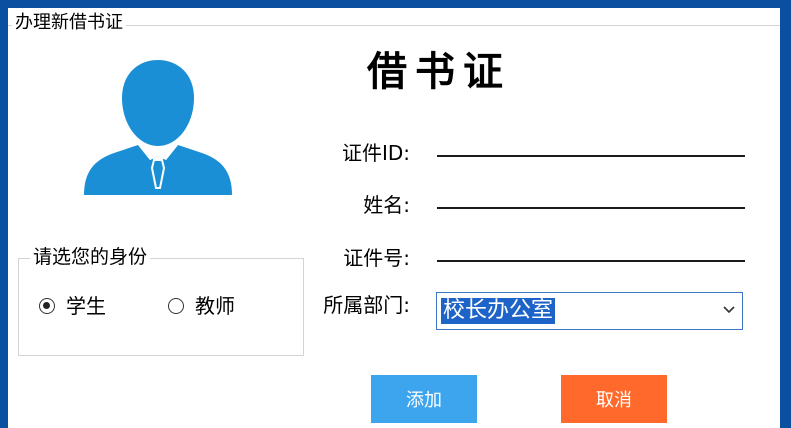  I want to click on card-number-label: 证件号:, so click(376, 258).